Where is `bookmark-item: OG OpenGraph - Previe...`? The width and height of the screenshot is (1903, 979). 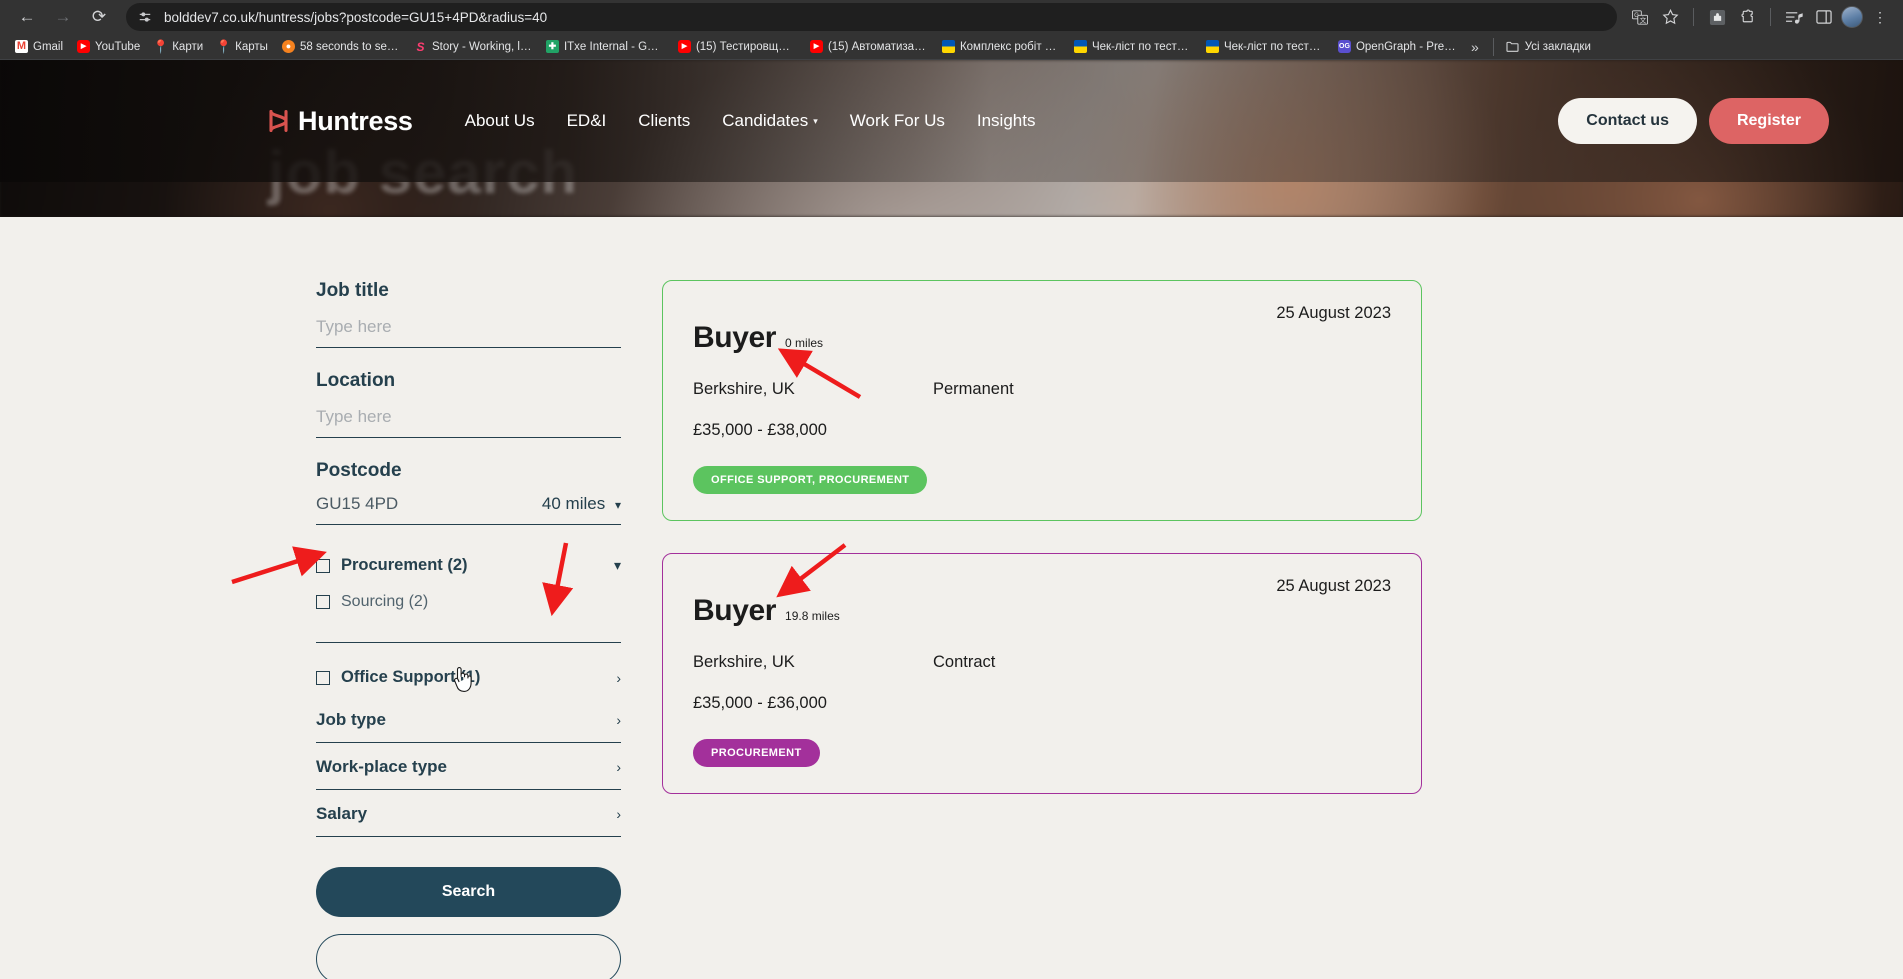 bookmark-item: OG OpenGraph - Previe... is located at coordinates (1397, 46).